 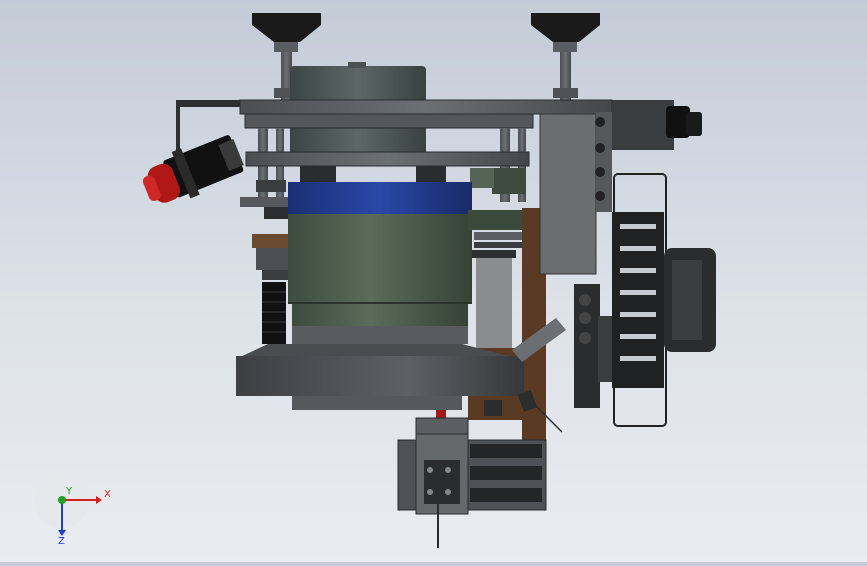 What do you see at coordinates (664, 300) in the screenshot?
I see `heatsink` at bounding box center [664, 300].